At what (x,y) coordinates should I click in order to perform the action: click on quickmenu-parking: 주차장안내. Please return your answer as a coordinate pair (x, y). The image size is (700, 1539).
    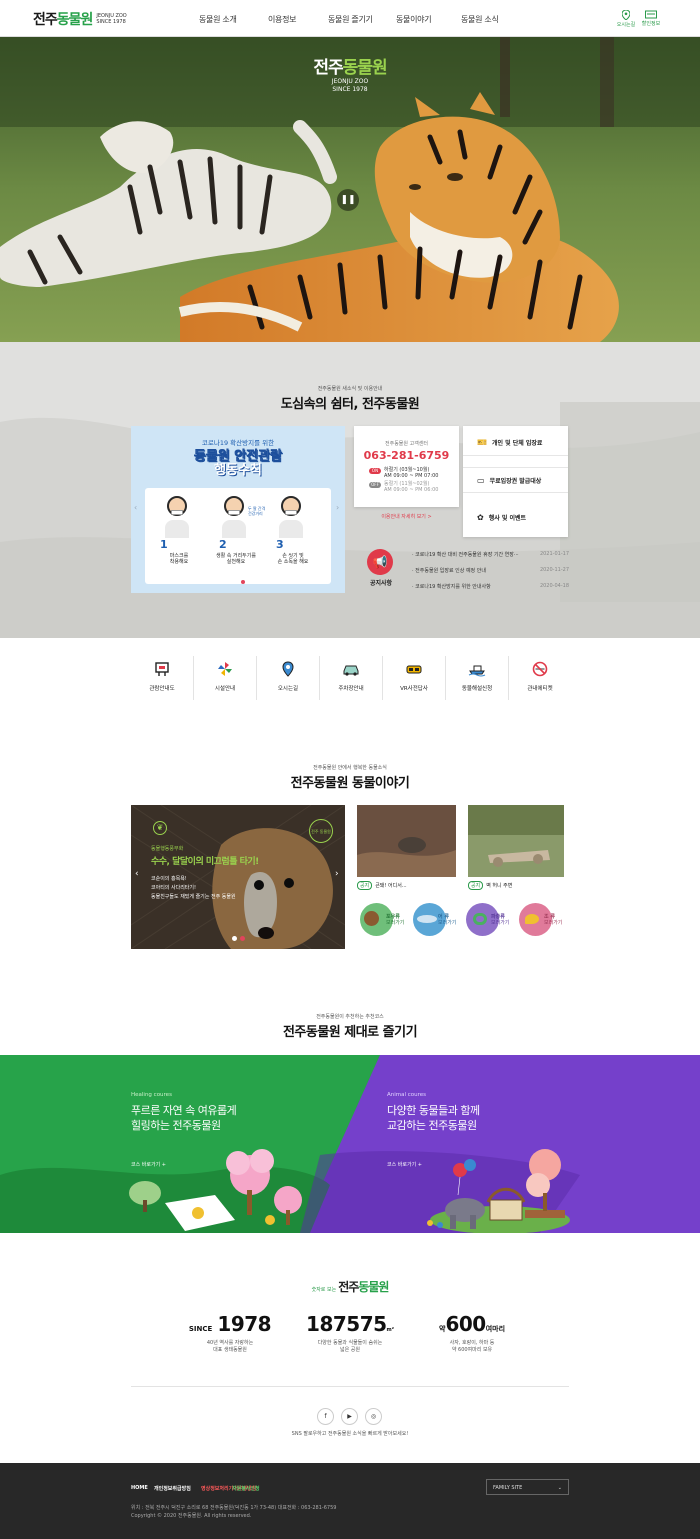
    Looking at the image, I should click on (351, 678).